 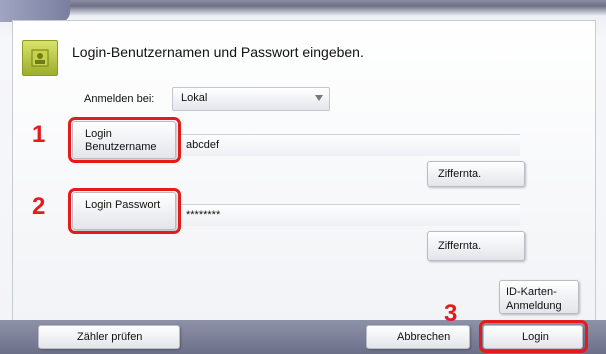 What do you see at coordinates (124, 211) in the screenshot?
I see `highlight-password` at bounding box center [124, 211].